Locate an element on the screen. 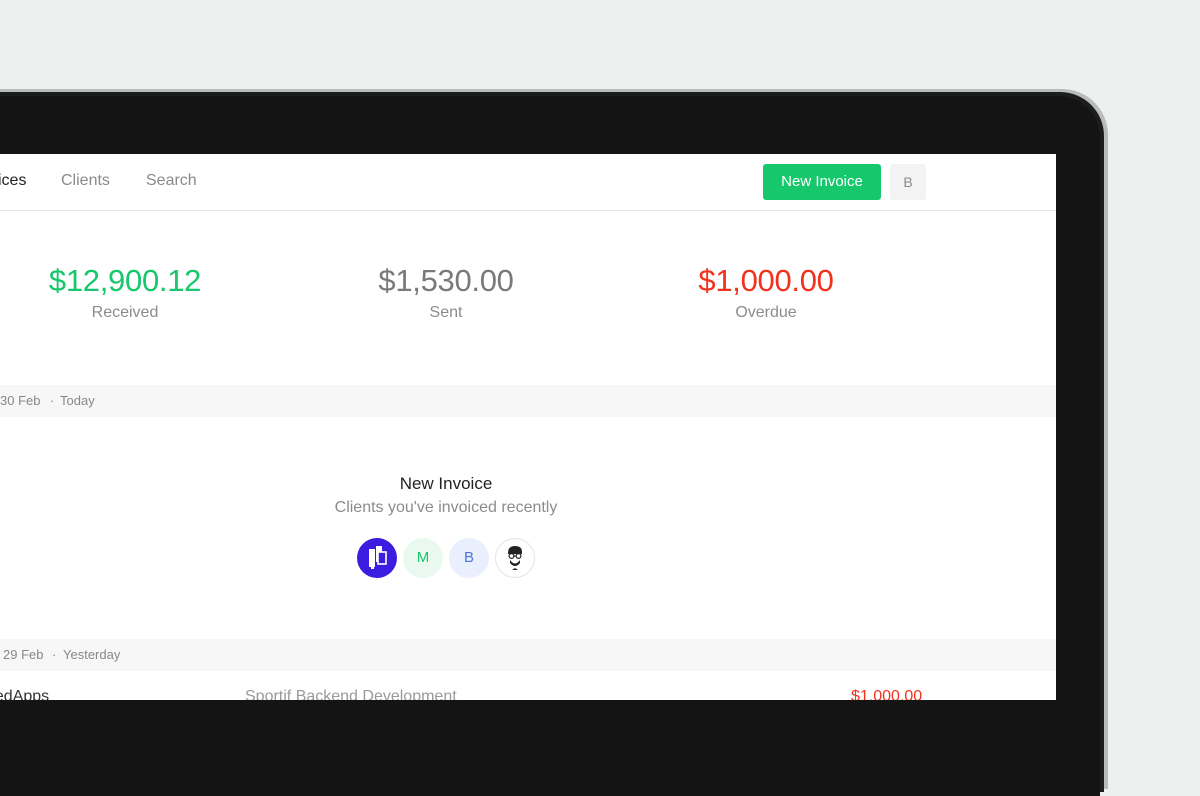 This screenshot has height=796, width=1200. brand-logo-icon is located at coordinates (378, 557).